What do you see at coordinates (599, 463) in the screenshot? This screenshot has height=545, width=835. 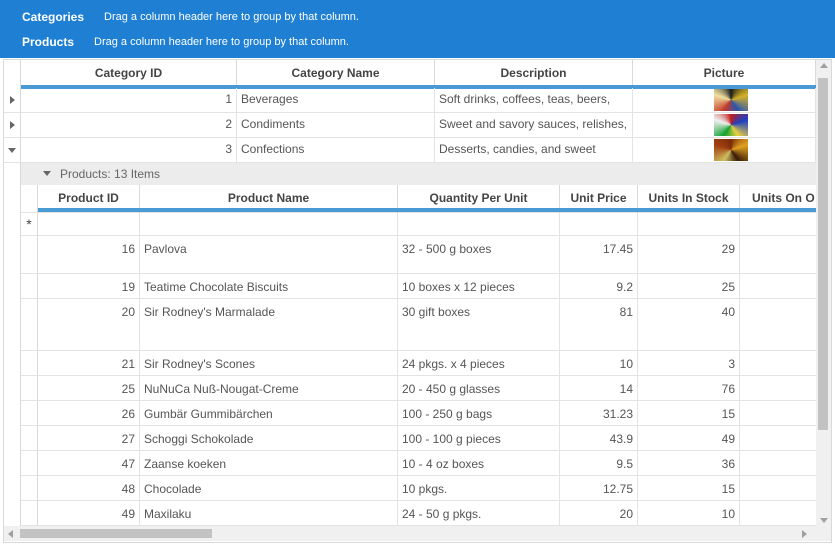 I see `unit-price-cell: 9.5` at bounding box center [599, 463].